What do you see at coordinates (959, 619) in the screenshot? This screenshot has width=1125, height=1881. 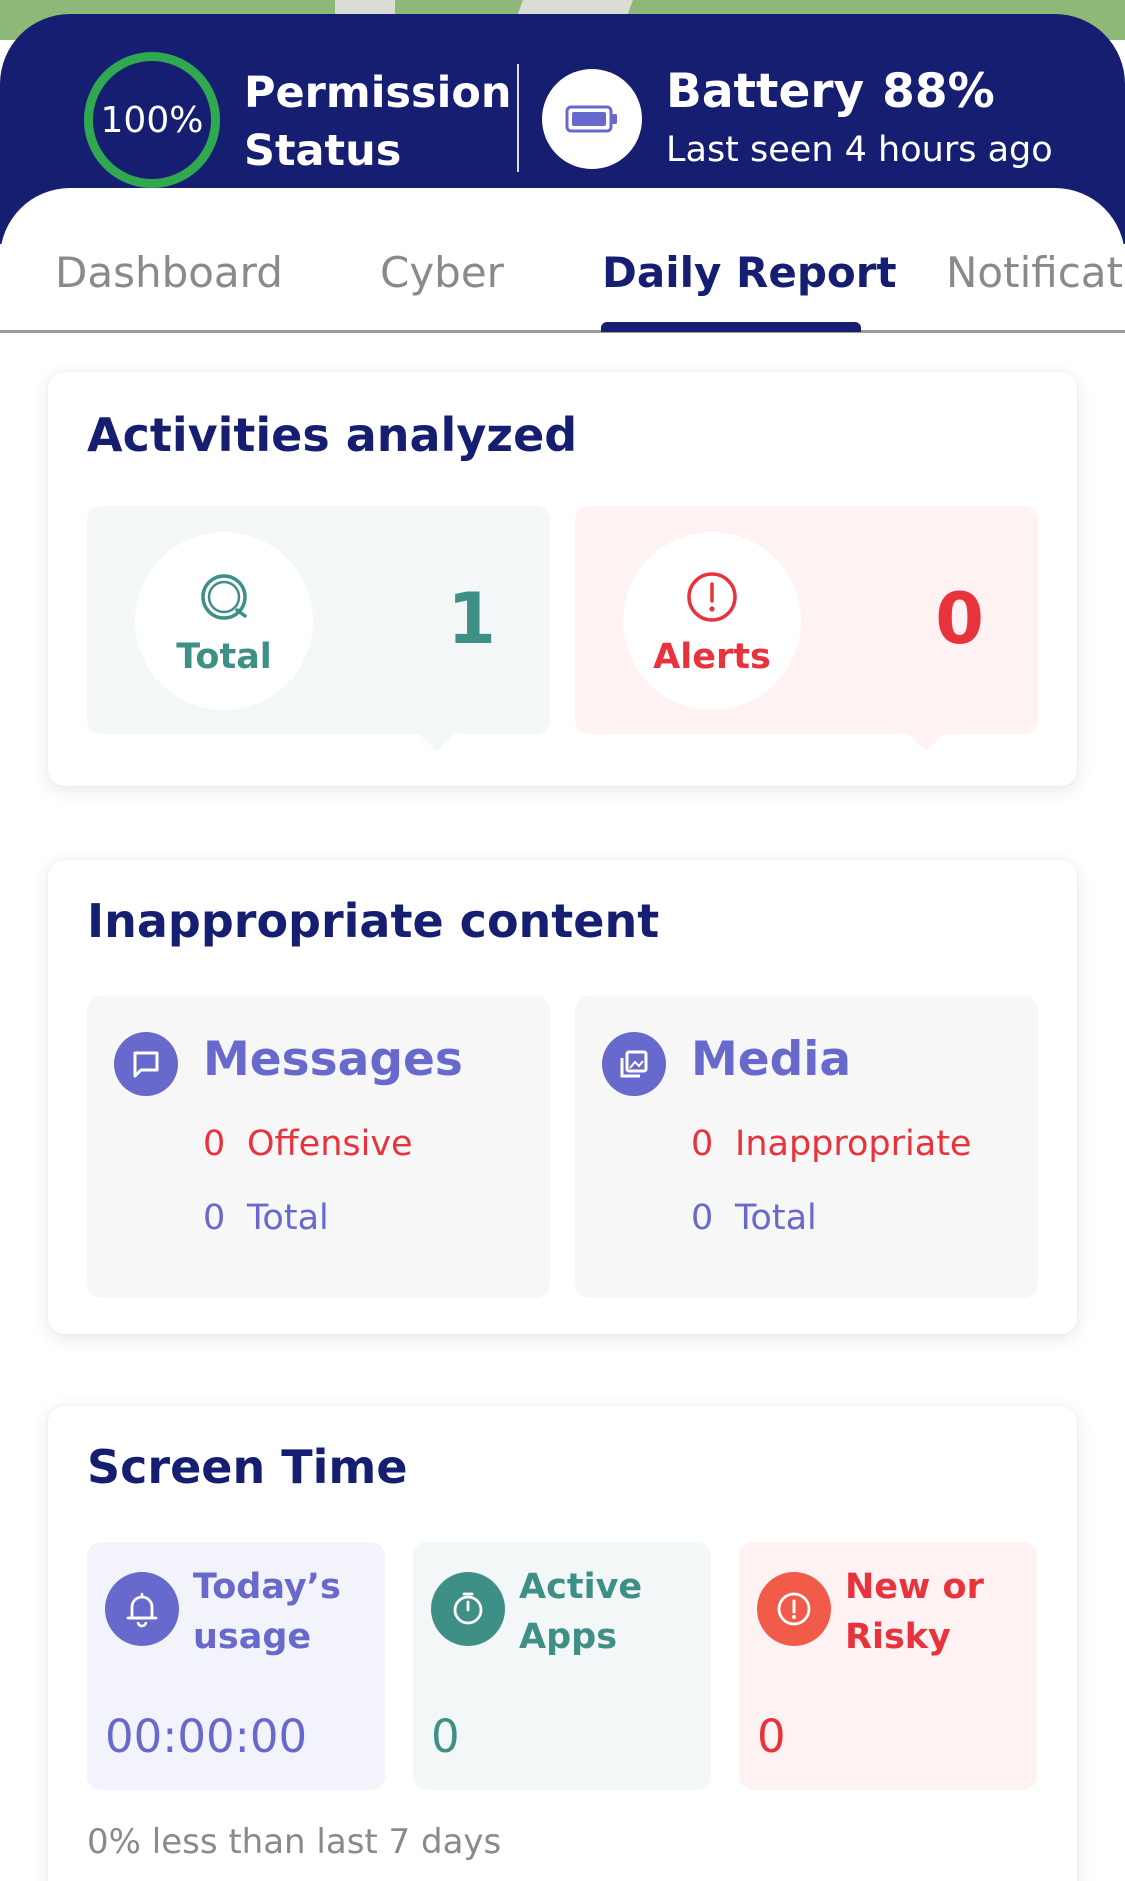 I see `alerts-value: 0` at bounding box center [959, 619].